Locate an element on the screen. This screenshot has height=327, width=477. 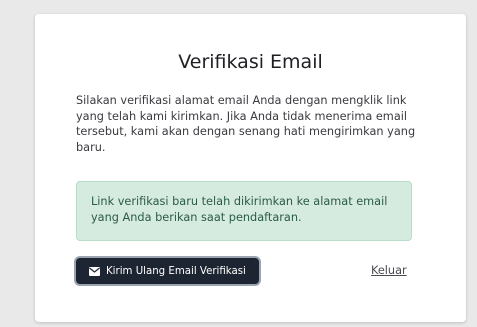
resend-verification-button: Kirim Ulang Email Verifikasi is located at coordinates (167, 271).